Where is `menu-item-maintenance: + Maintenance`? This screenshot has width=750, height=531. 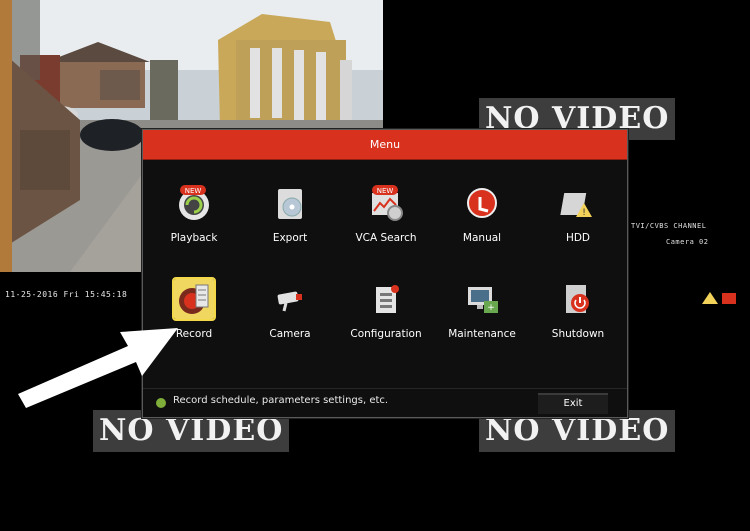 menu-item-maintenance: + Maintenance is located at coordinates (482, 309).